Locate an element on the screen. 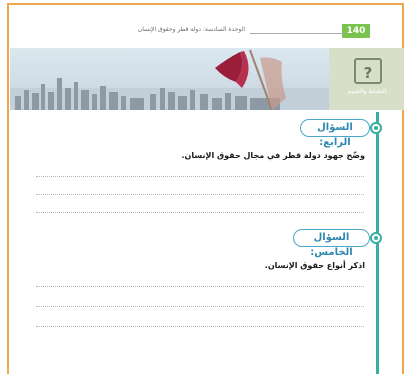 This screenshot has width=414, height=376. question-label: السؤال الرابع: is located at coordinates (335, 133).